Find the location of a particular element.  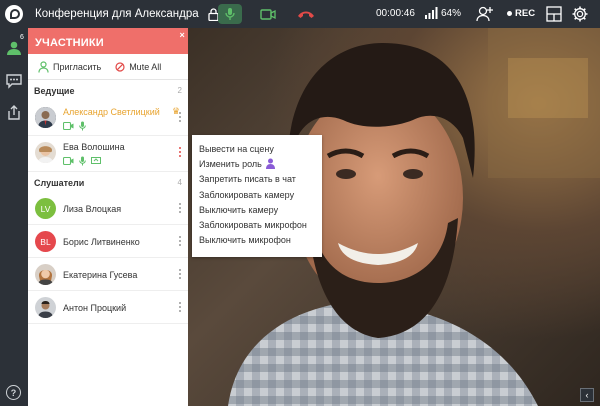

invite-button: Пригласить is located at coordinates (70, 66).